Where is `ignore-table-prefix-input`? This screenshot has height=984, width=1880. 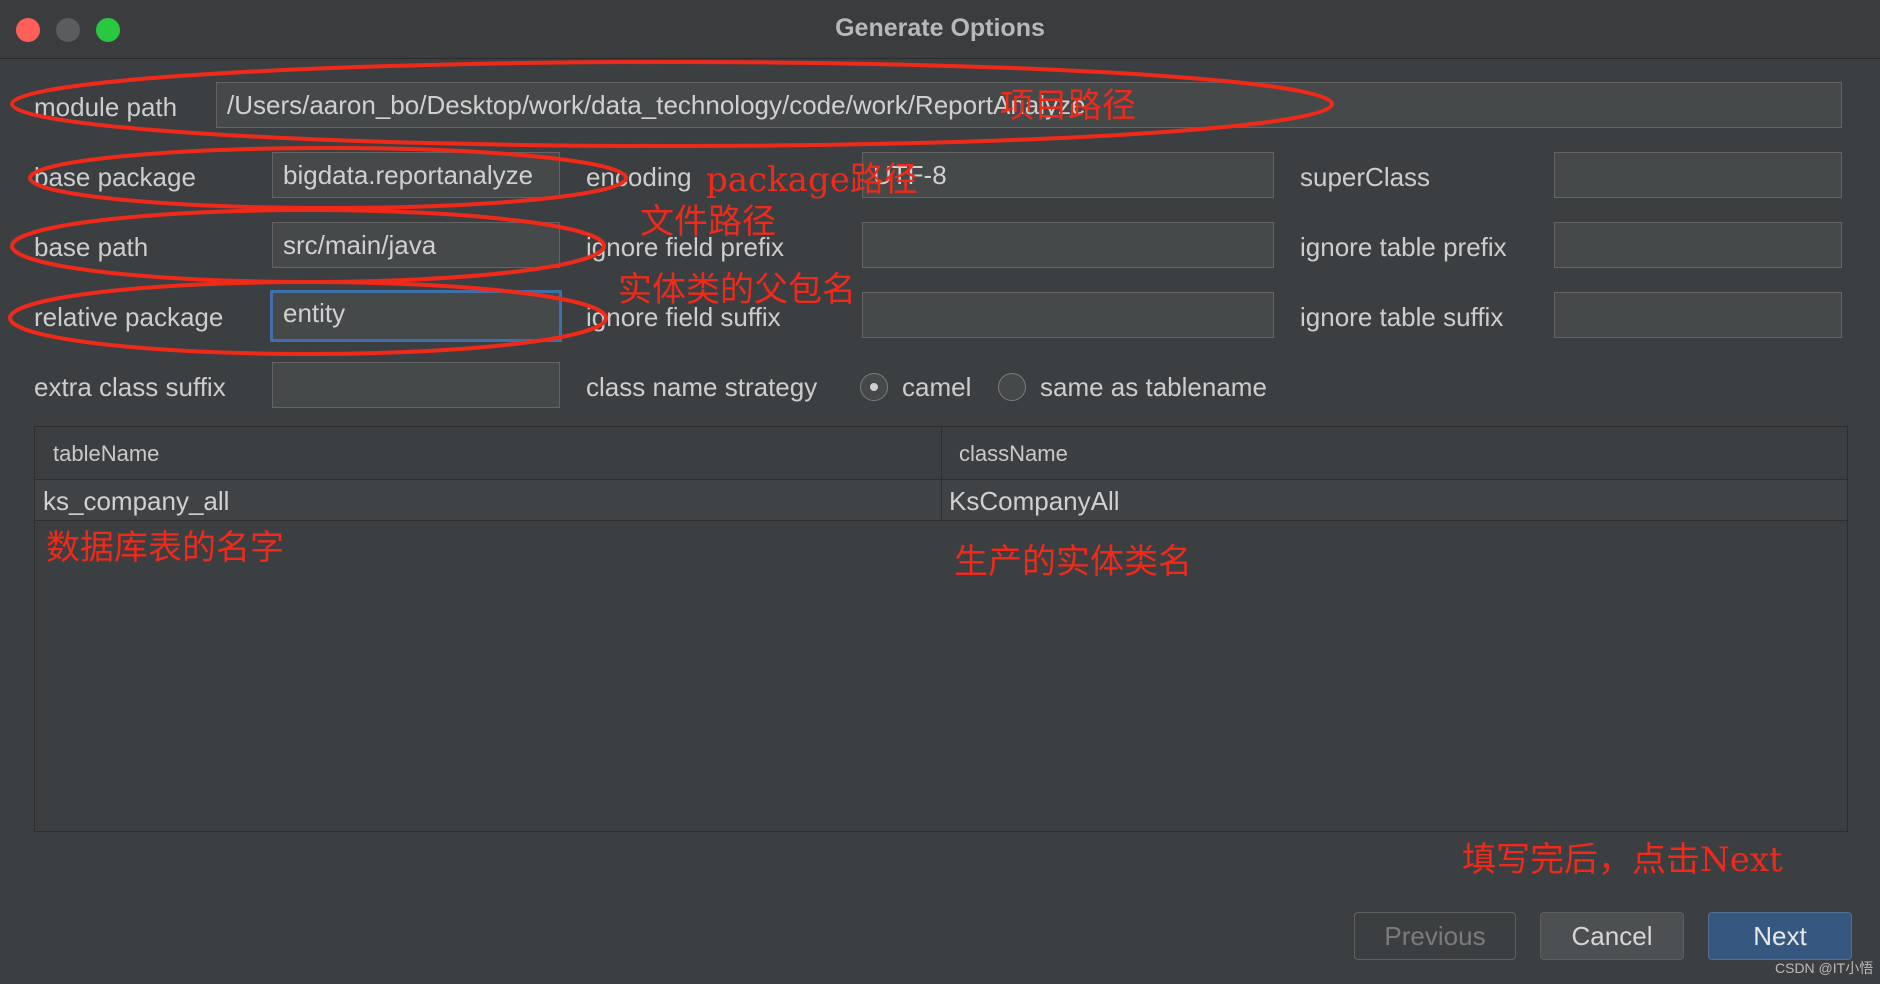 ignore-table-prefix-input is located at coordinates (1698, 245).